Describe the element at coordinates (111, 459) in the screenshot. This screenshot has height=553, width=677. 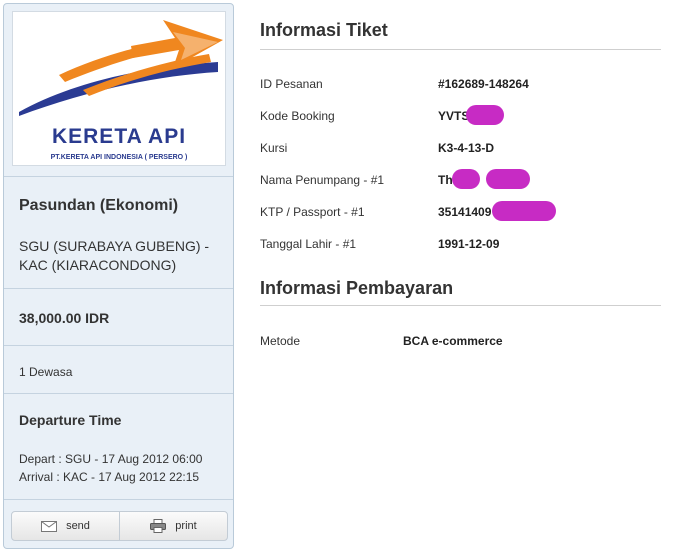
I see `depart-info: Depart : SGU - 17 Aug 2012 06:00` at that location.